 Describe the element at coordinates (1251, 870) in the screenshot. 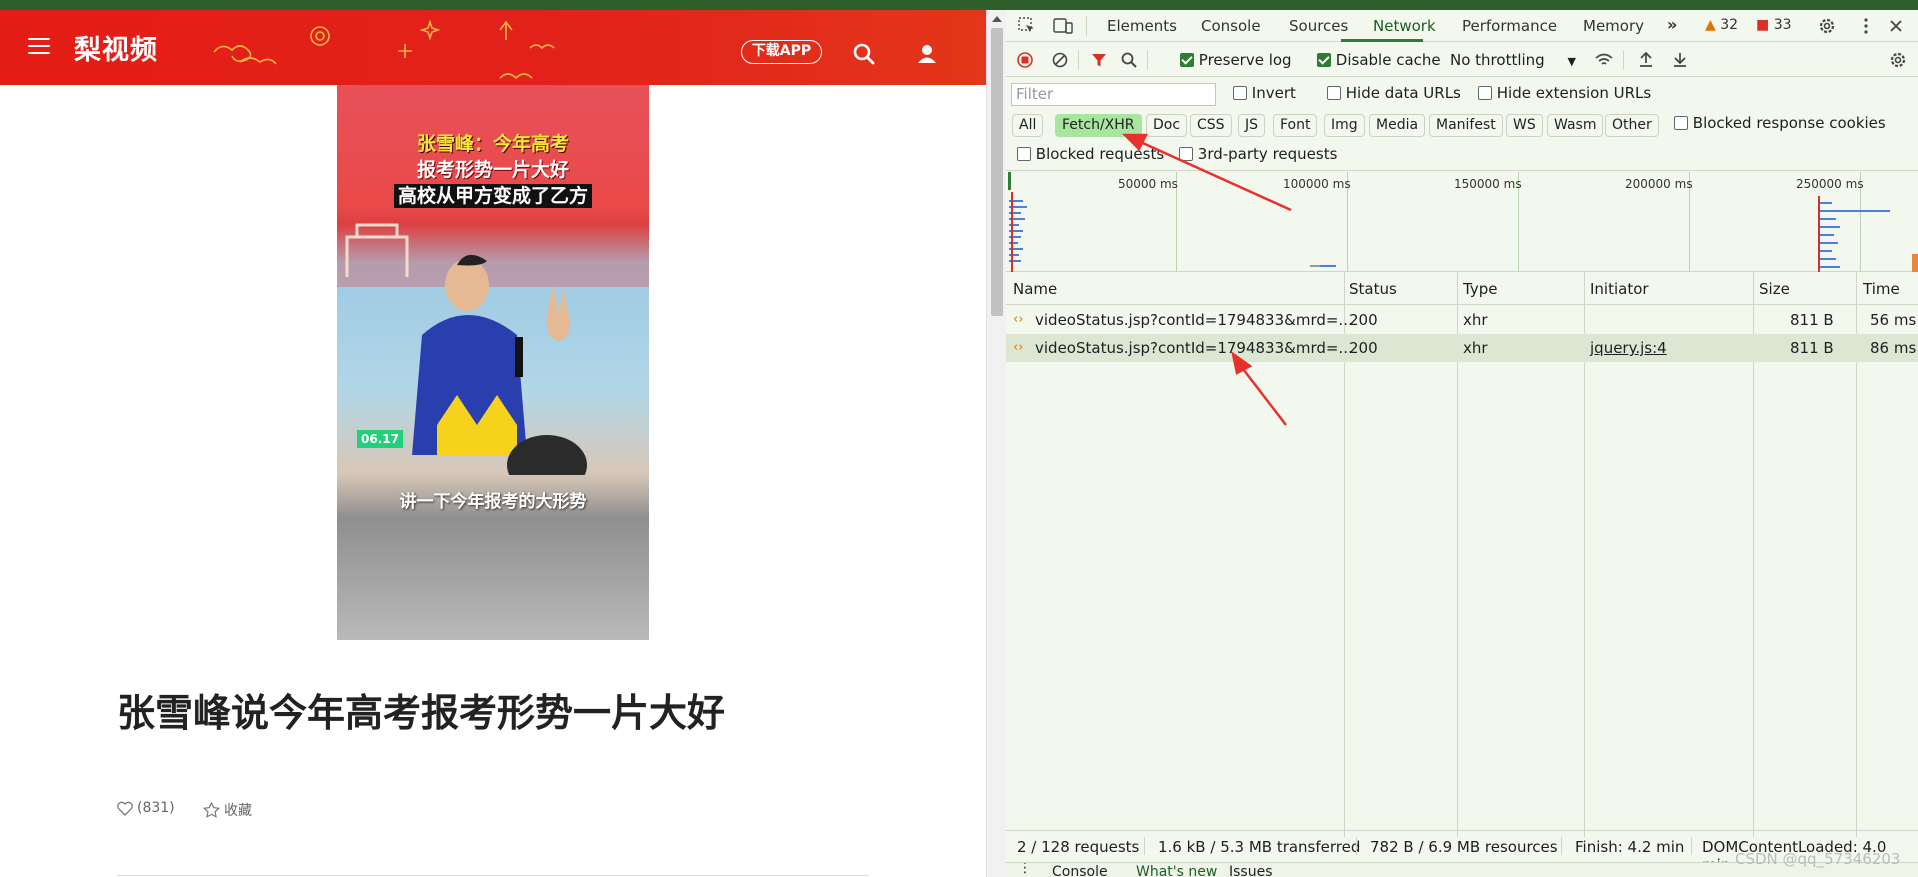

I see `drawer-tab-issues: Issues` at that location.